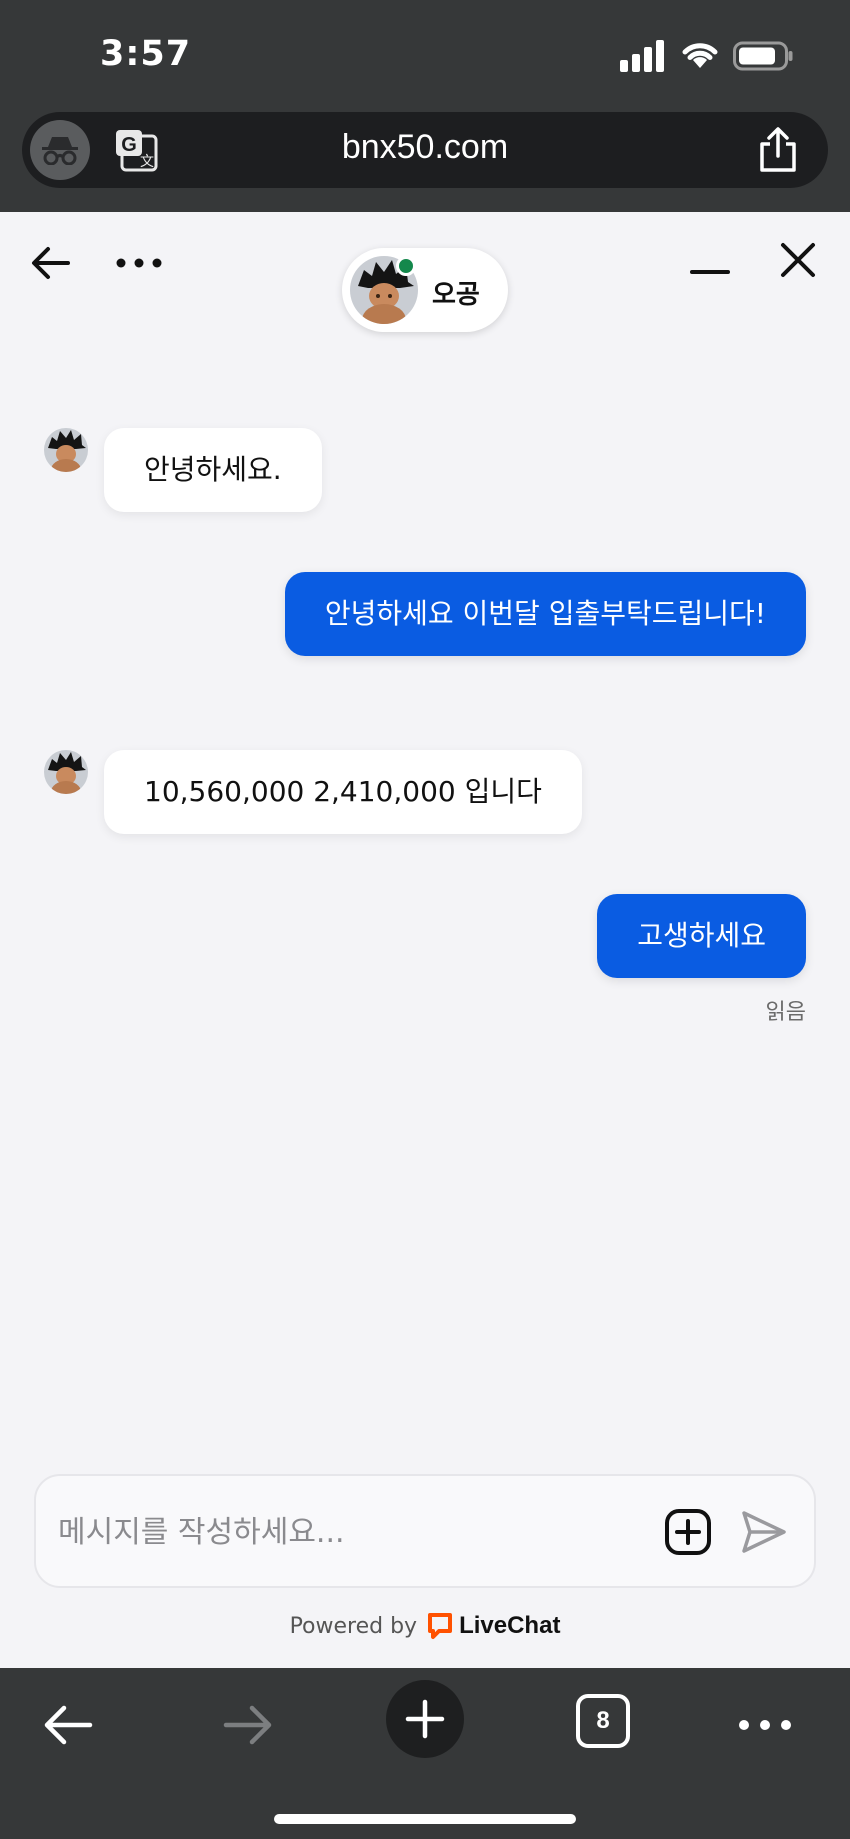  What do you see at coordinates (146, 54) in the screenshot?
I see `status-time: 3:57` at bounding box center [146, 54].